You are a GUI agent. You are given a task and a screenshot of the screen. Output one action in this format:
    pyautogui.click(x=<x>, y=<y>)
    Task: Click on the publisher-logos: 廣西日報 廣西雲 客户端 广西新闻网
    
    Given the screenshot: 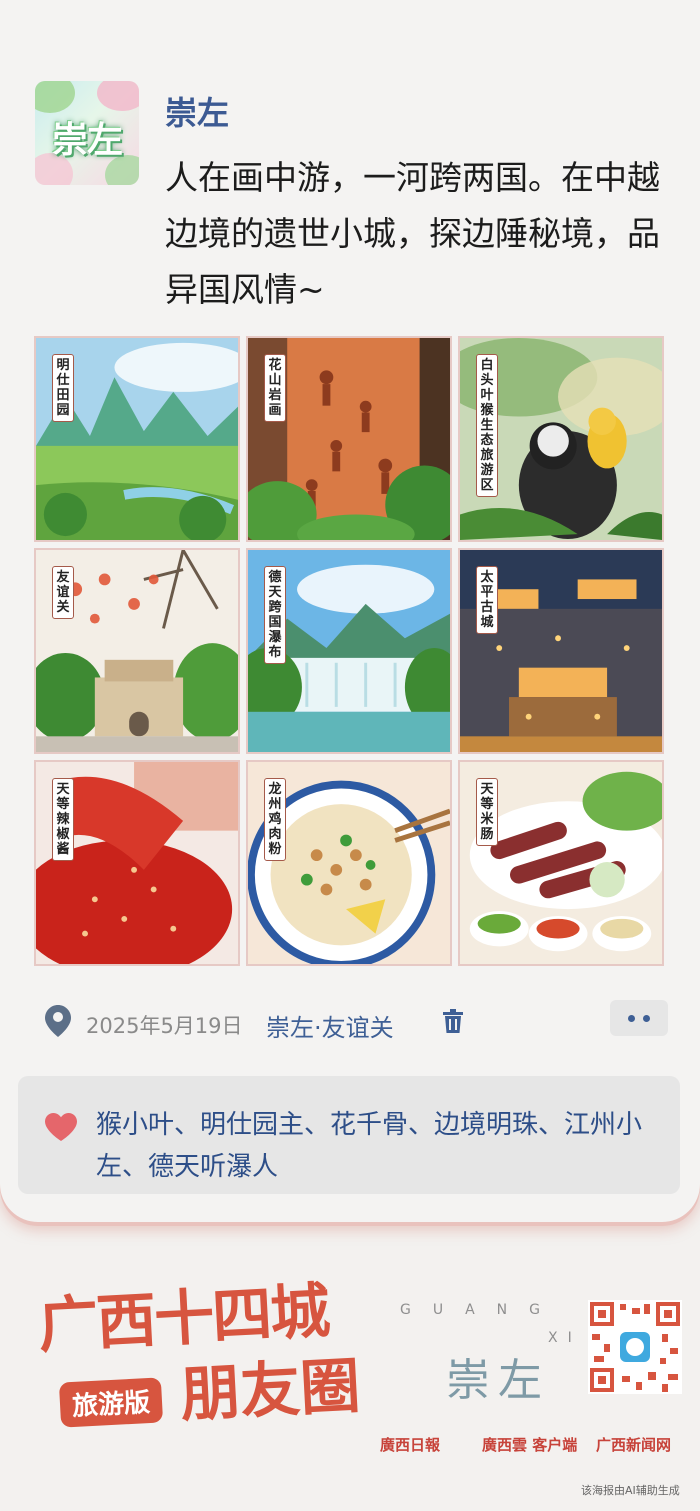 What is the action you would take?
    pyautogui.click(x=535, y=1446)
    